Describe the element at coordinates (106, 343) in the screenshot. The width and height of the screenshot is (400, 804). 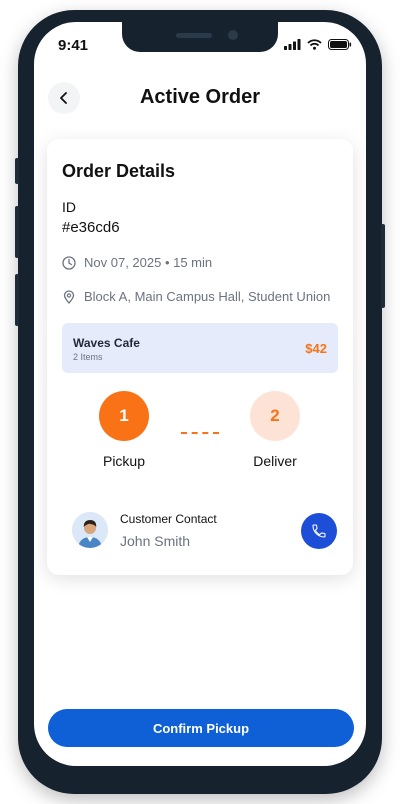
I see `shop-name: Waves Cafe` at that location.